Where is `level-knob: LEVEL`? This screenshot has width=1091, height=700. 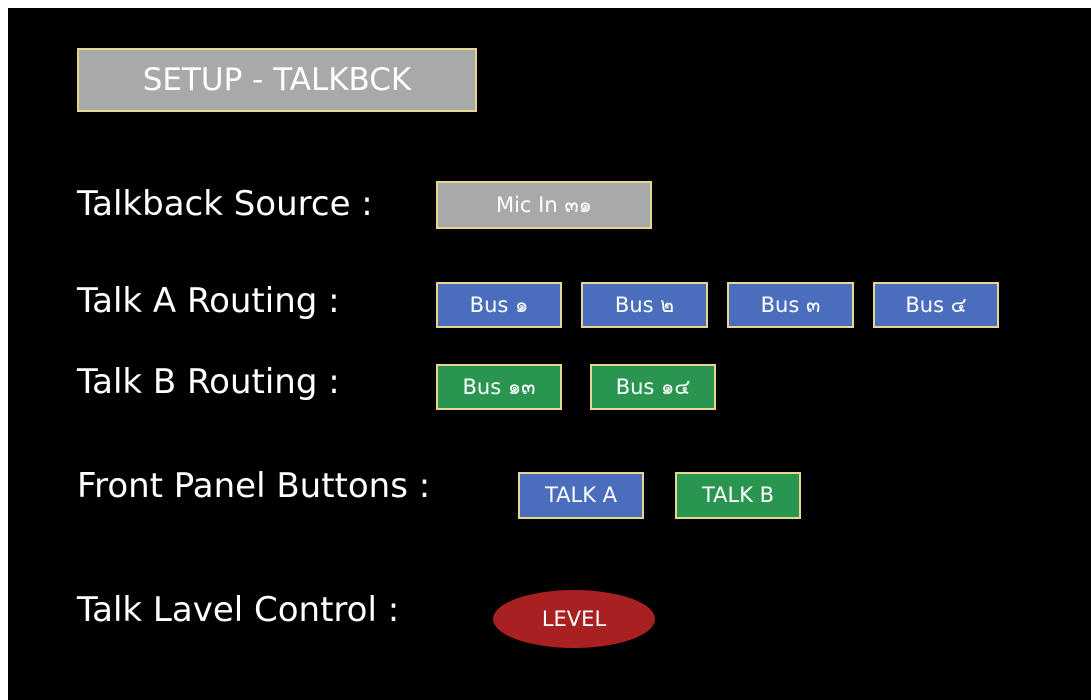 level-knob: LEVEL is located at coordinates (574, 619).